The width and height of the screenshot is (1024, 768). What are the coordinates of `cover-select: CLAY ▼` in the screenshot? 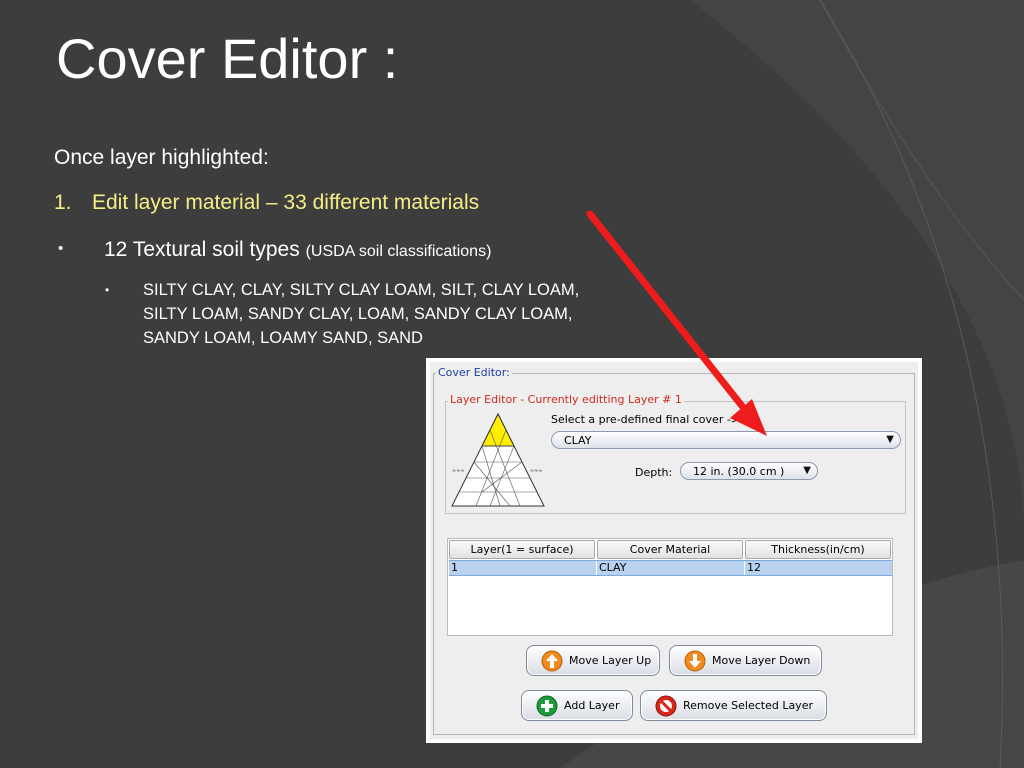 It's located at (726, 440).